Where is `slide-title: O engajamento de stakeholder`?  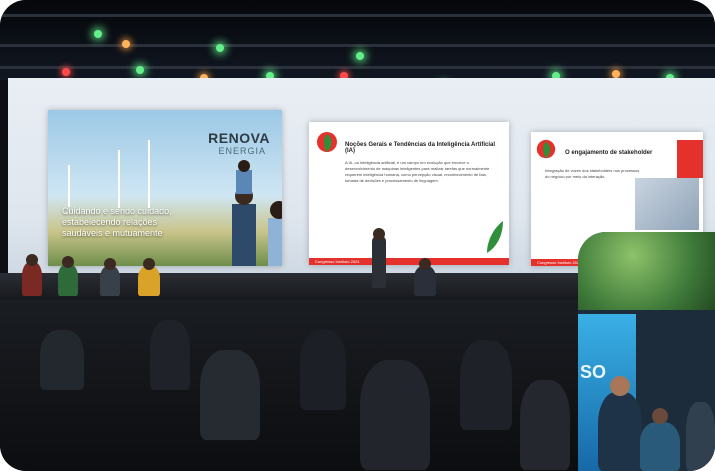
slide-title: O engajamento de stakeholder is located at coordinates (609, 153).